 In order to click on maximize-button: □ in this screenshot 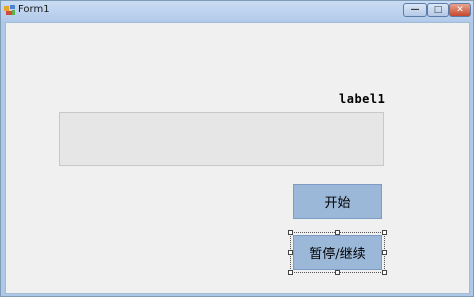, I will do `click(438, 10)`.